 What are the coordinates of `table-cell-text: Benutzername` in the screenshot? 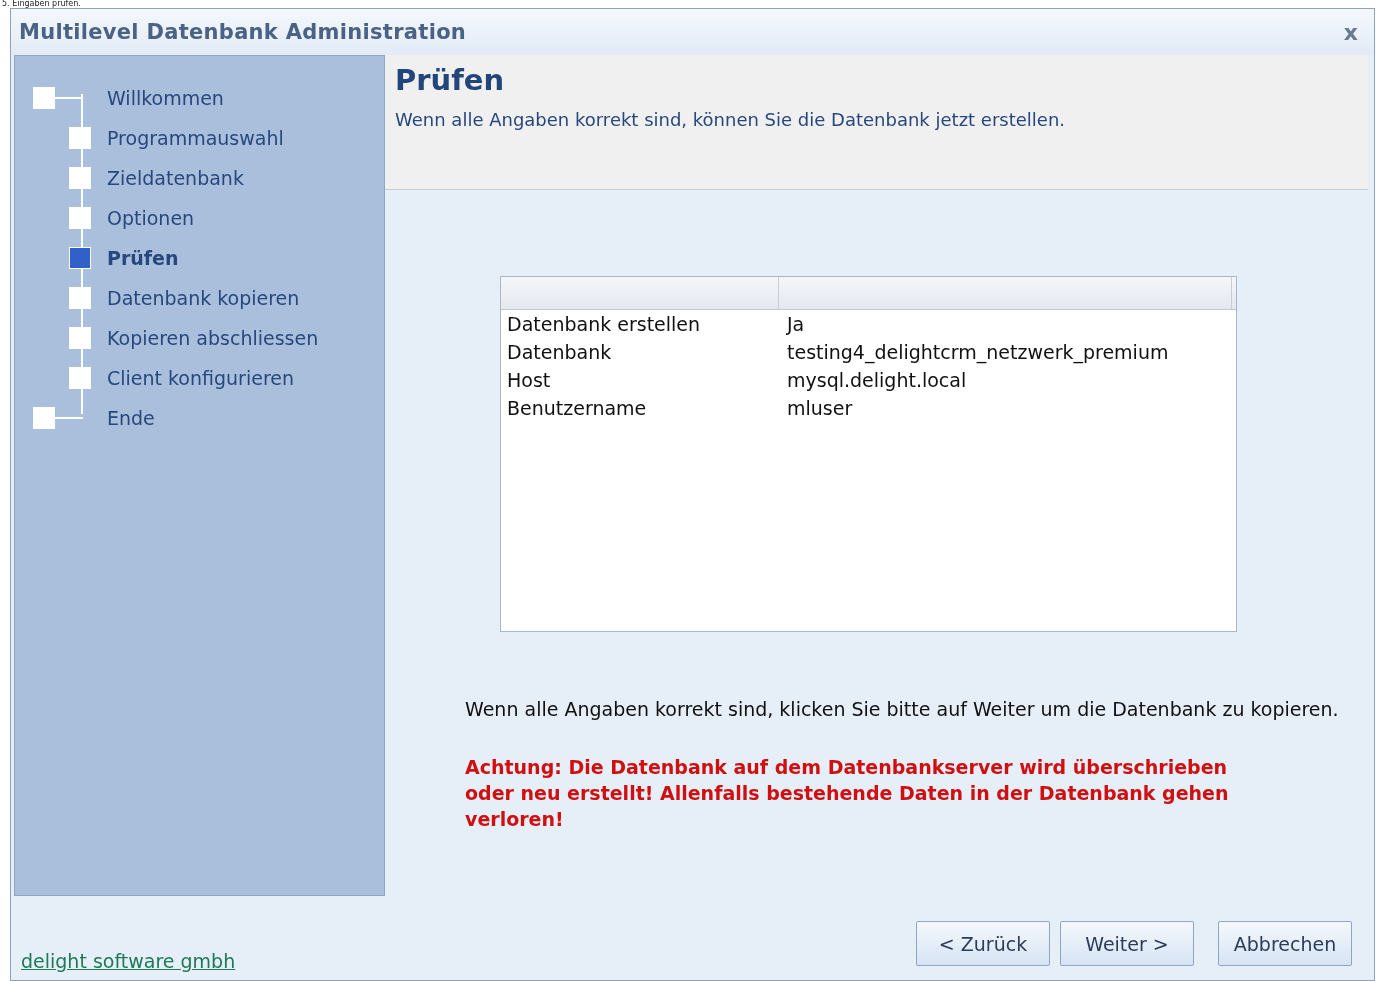 It's located at (577, 408).